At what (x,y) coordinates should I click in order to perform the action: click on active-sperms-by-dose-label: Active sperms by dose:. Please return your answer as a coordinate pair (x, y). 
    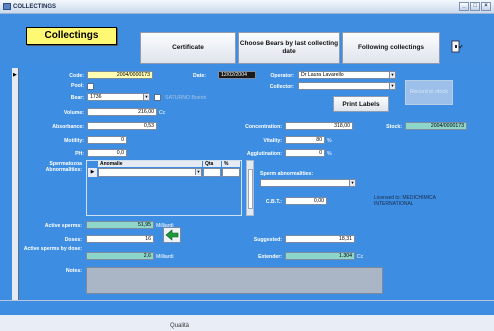
    Looking at the image, I should click on (52, 249).